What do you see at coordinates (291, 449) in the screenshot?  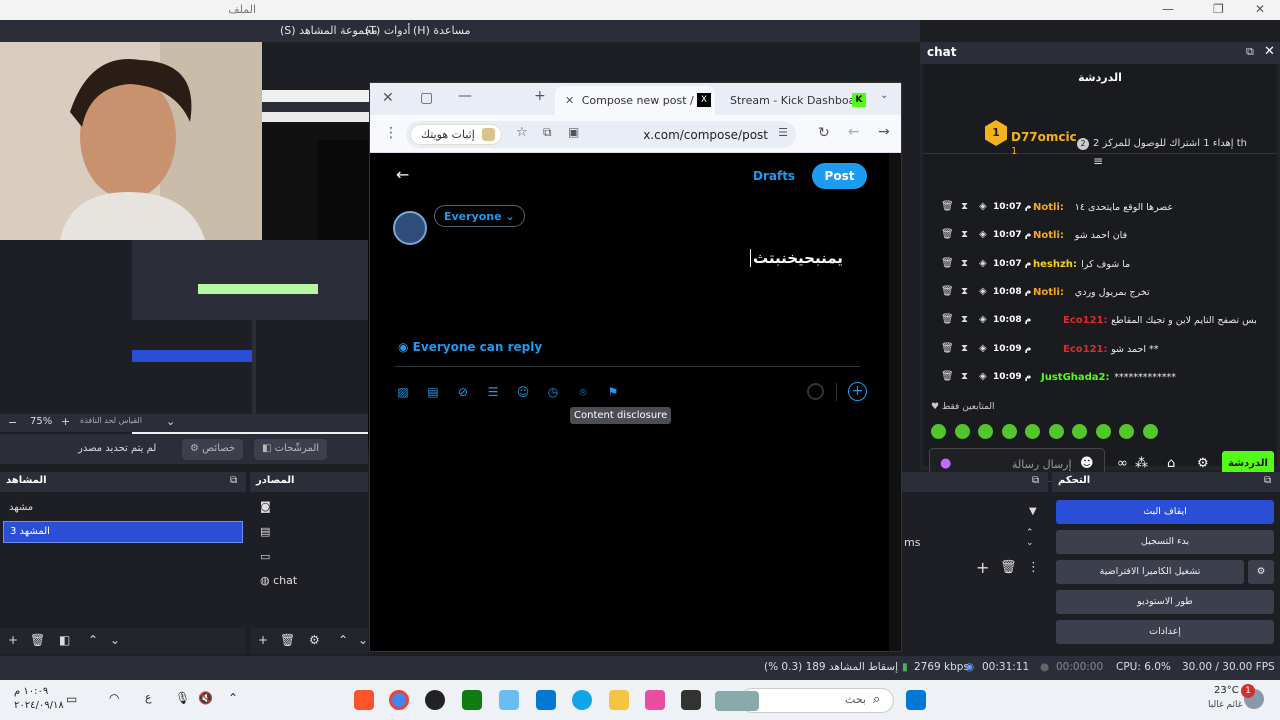 I see `filters-button: ◧ المرشّحات` at bounding box center [291, 449].